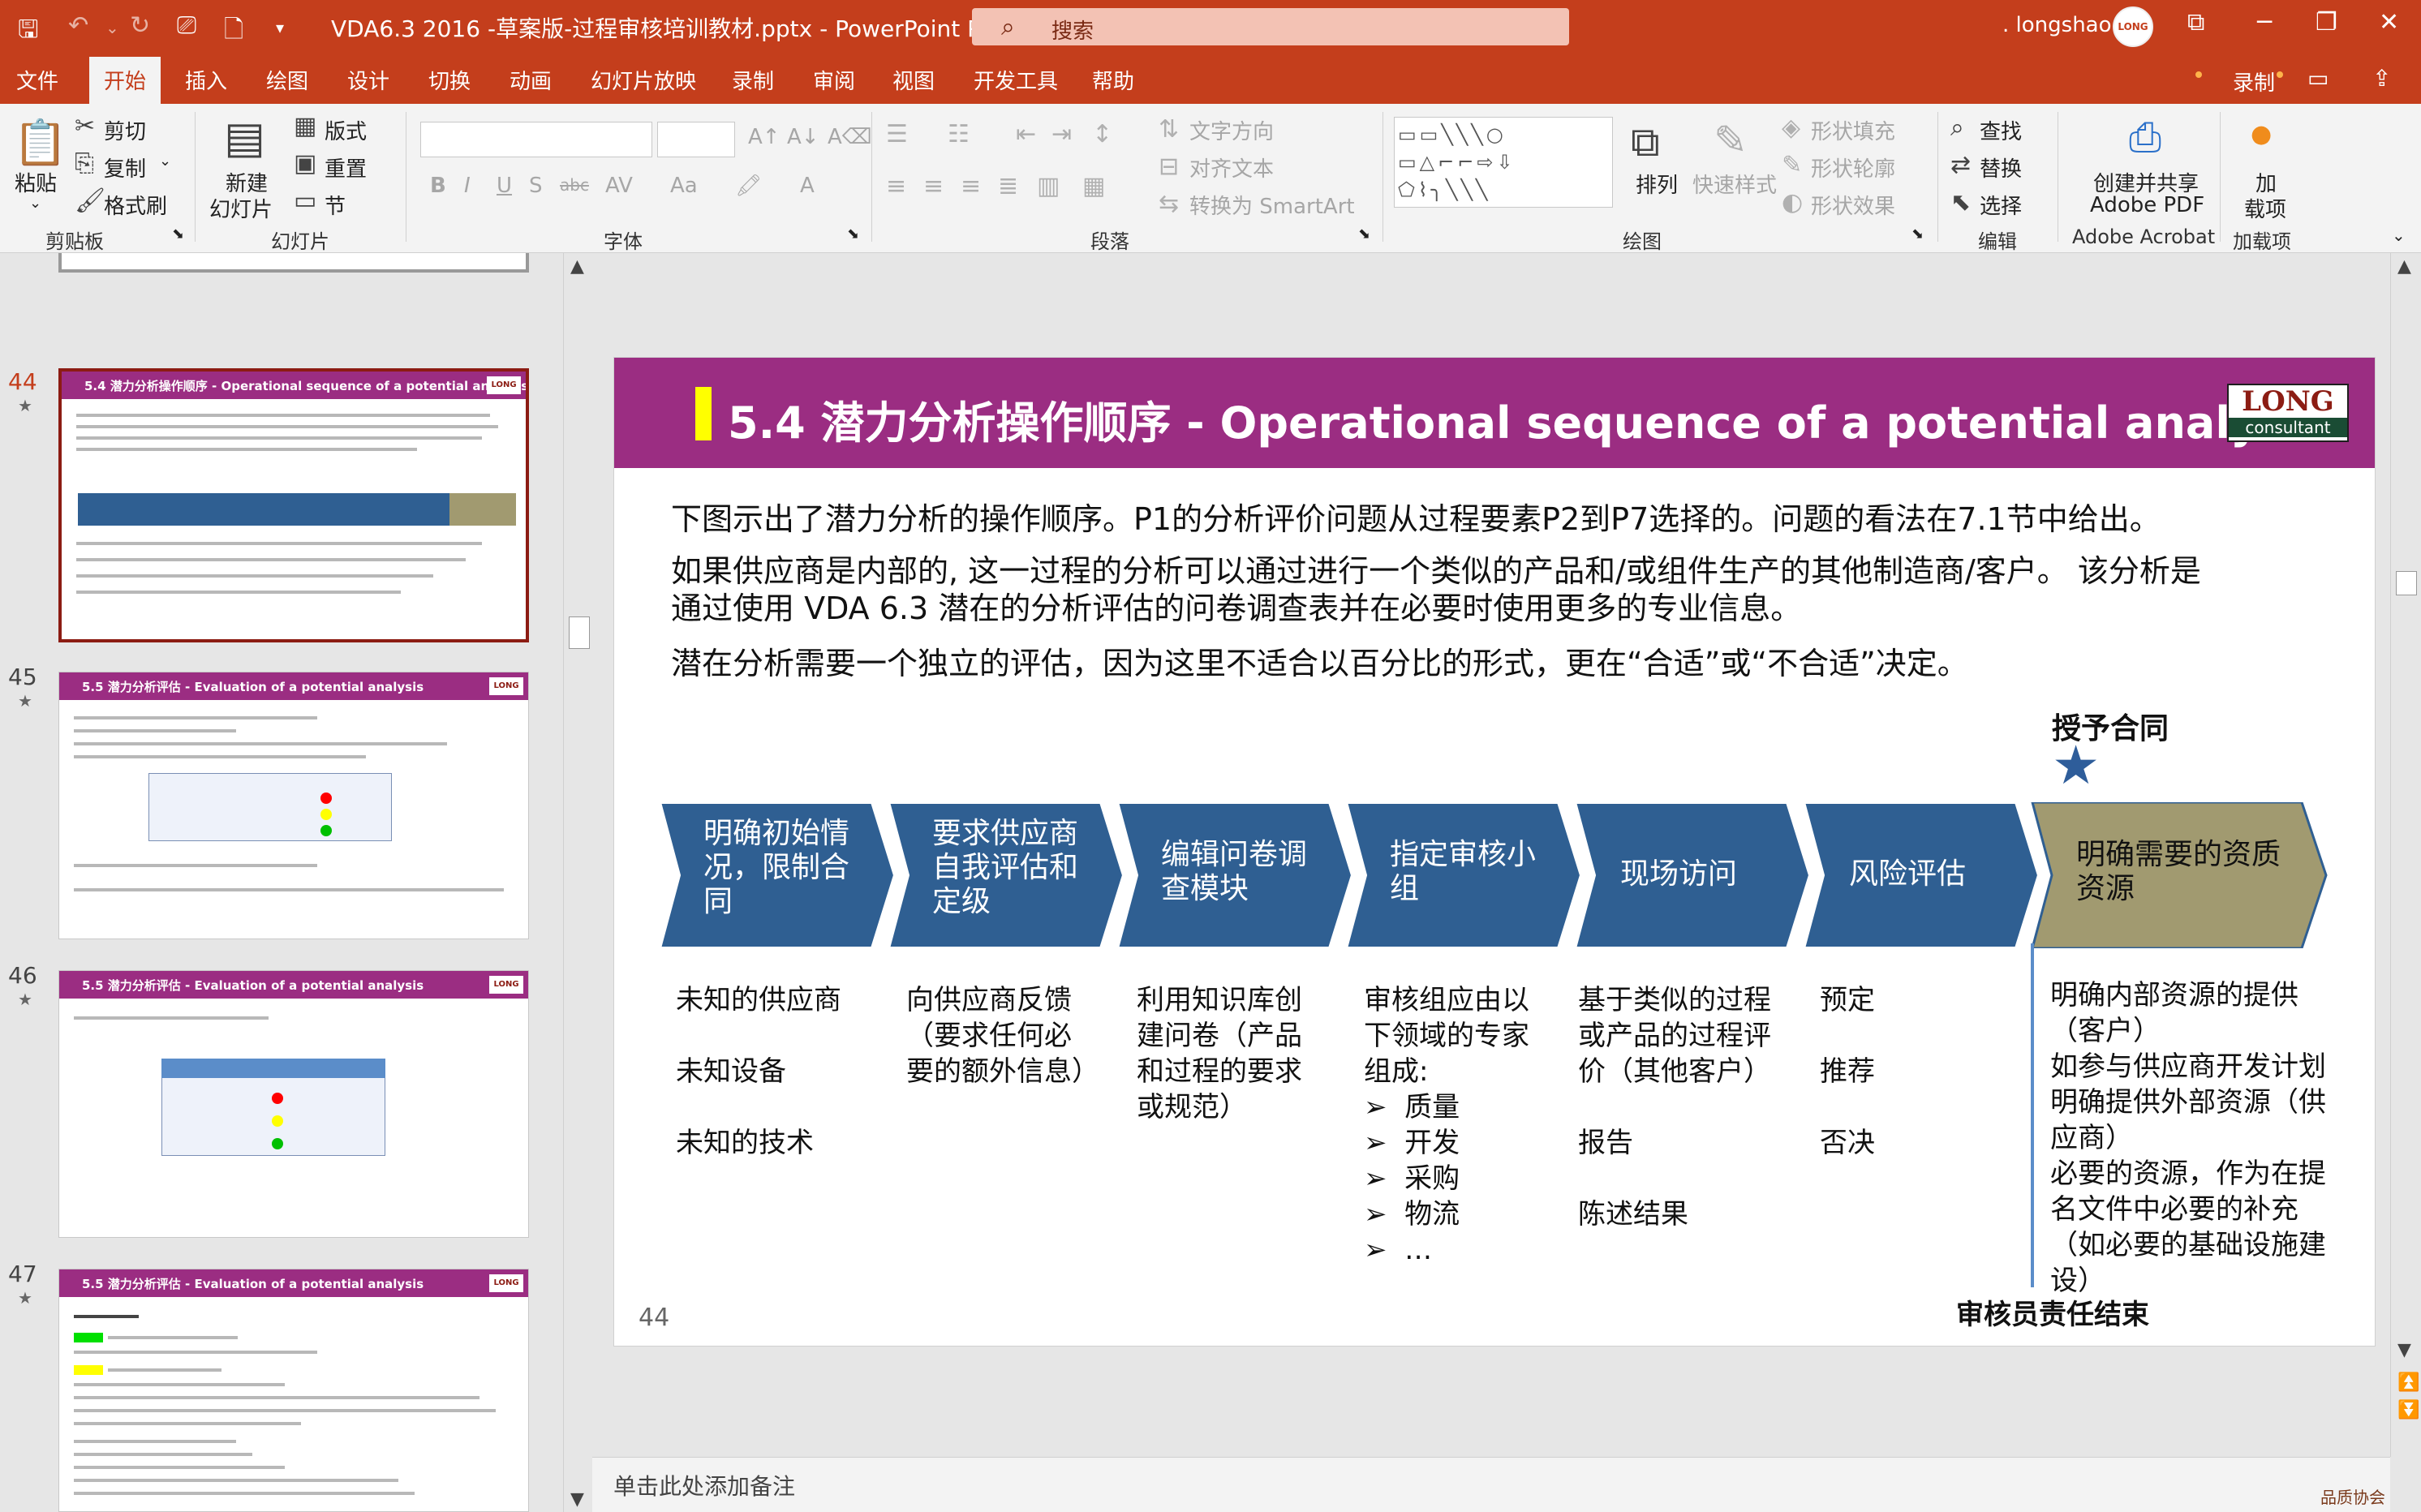  Describe the element at coordinates (644, 80) in the screenshot. I see `tab-slideshow: 幻灯片放映` at that location.